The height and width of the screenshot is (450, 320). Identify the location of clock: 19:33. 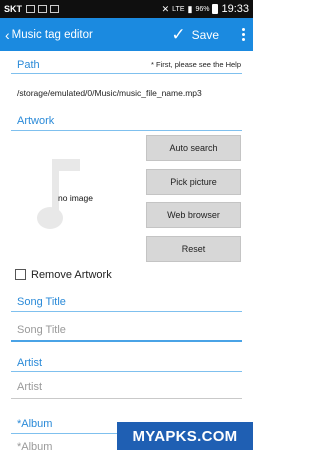
(235, 9).